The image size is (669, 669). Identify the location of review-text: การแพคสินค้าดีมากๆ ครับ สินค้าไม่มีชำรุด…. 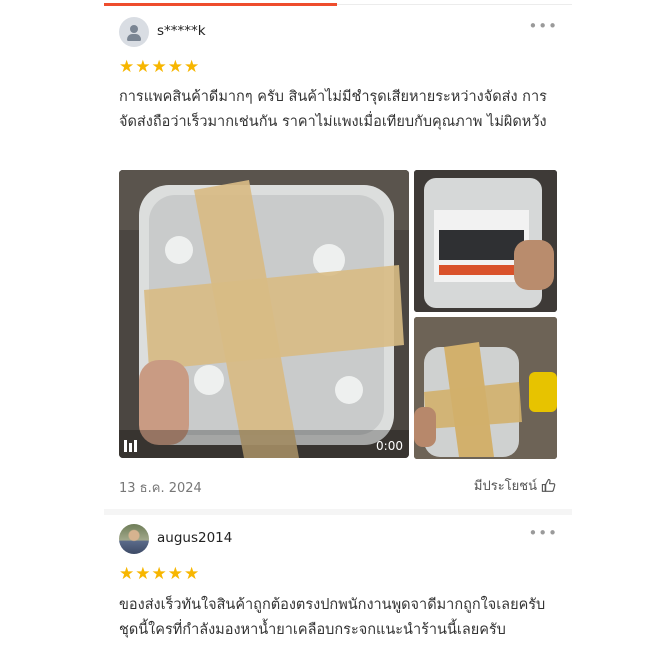
(333, 109).